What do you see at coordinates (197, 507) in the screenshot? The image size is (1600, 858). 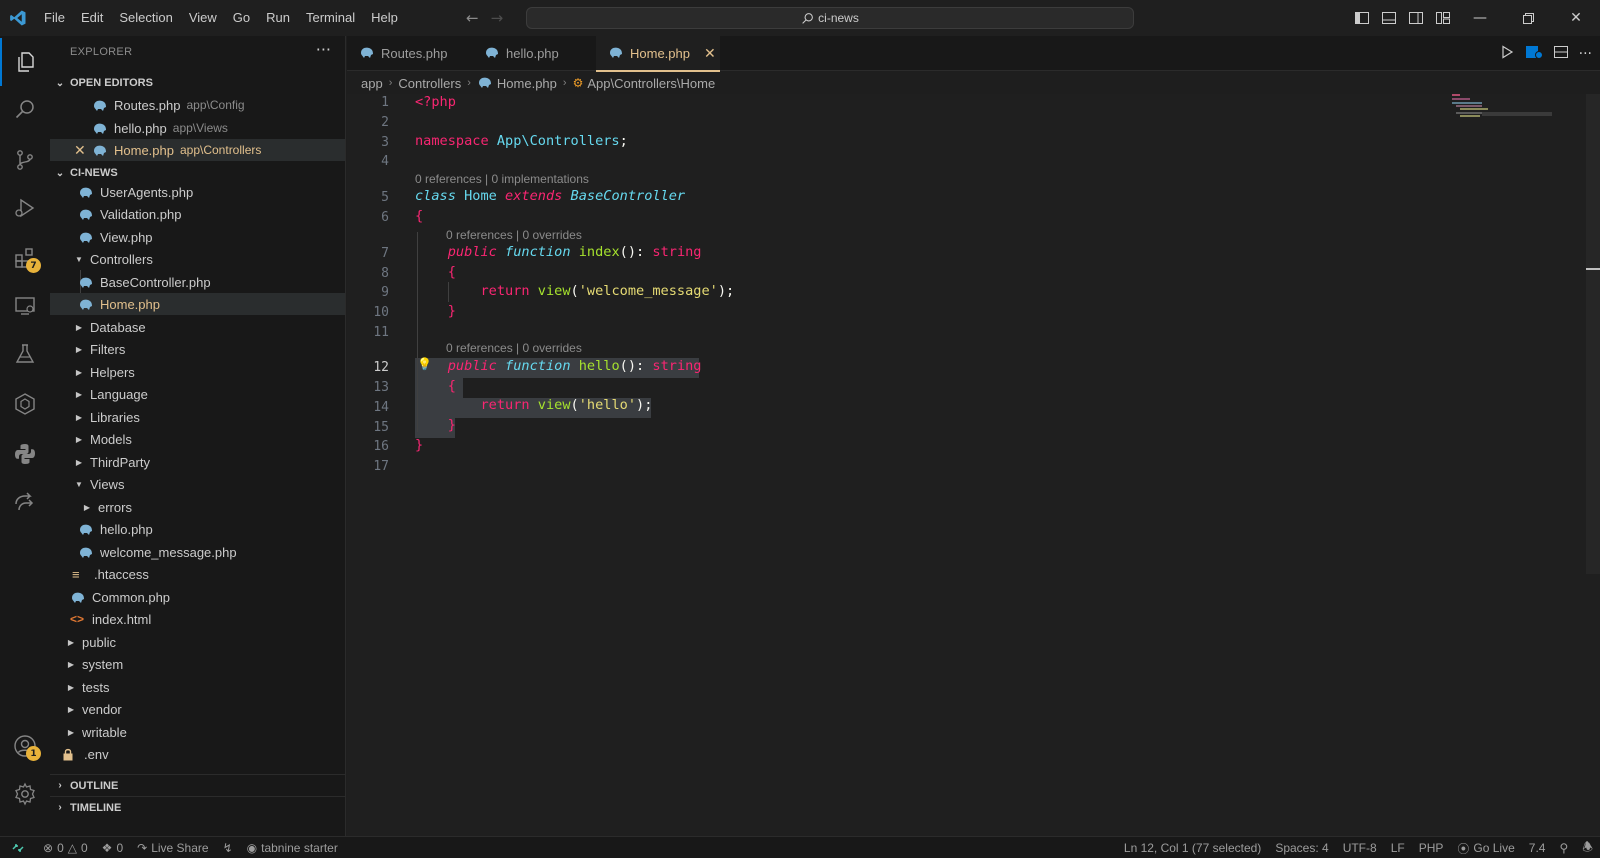 I see `tree-folder: ▶ errors` at bounding box center [197, 507].